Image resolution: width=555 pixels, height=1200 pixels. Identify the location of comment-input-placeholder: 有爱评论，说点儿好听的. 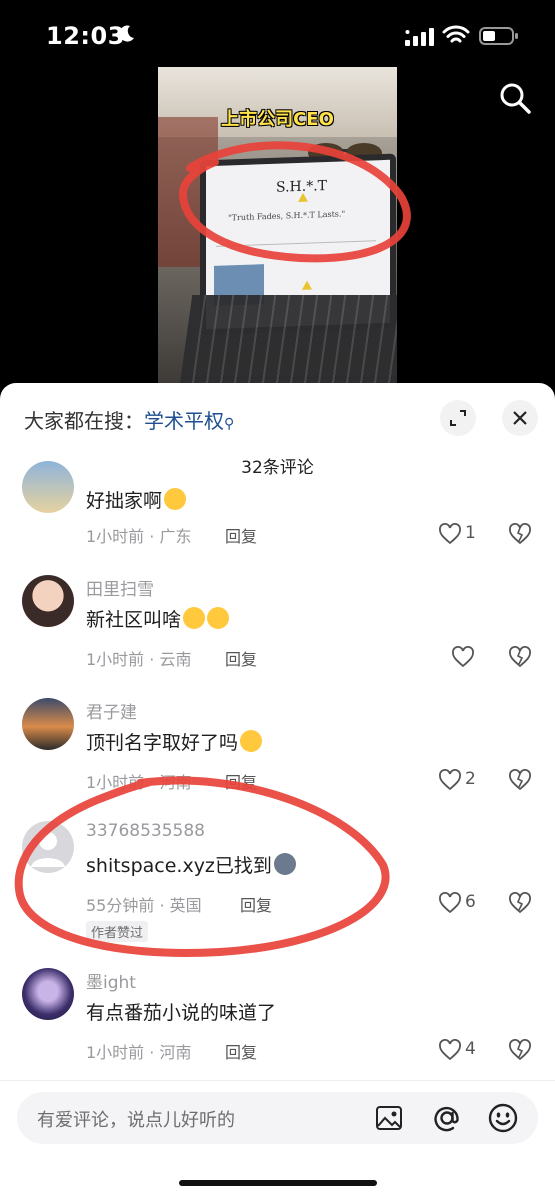
(136, 1120).